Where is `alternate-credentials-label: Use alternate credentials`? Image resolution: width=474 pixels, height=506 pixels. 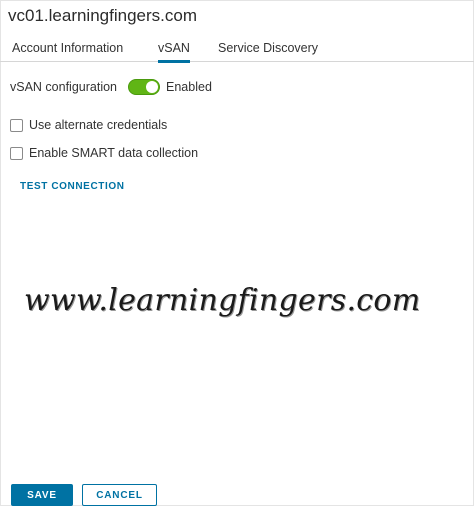
alternate-credentials-label: Use alternate credentials is located at coordinates (98, 125).